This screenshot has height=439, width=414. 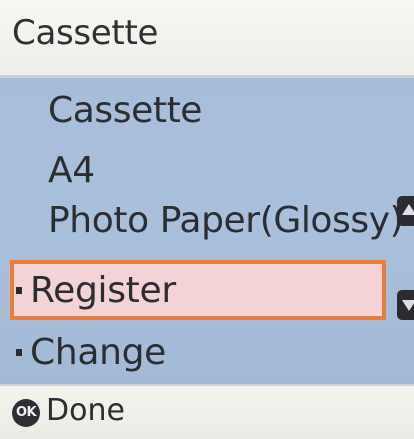 What do you see at coordinates (85, 410) in the screenshot?
I see `done-label: Done` at bounding box center [85, 410].